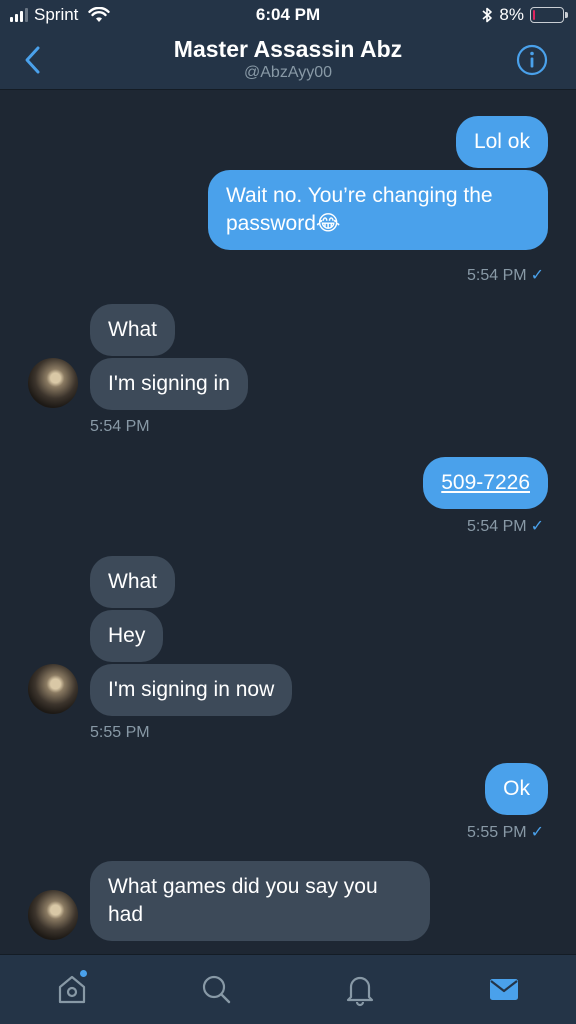 Image resolution: width=576 pixels, height=1024 pixels. I want to click on message-text: I'm signing in now, so click(191, 689).